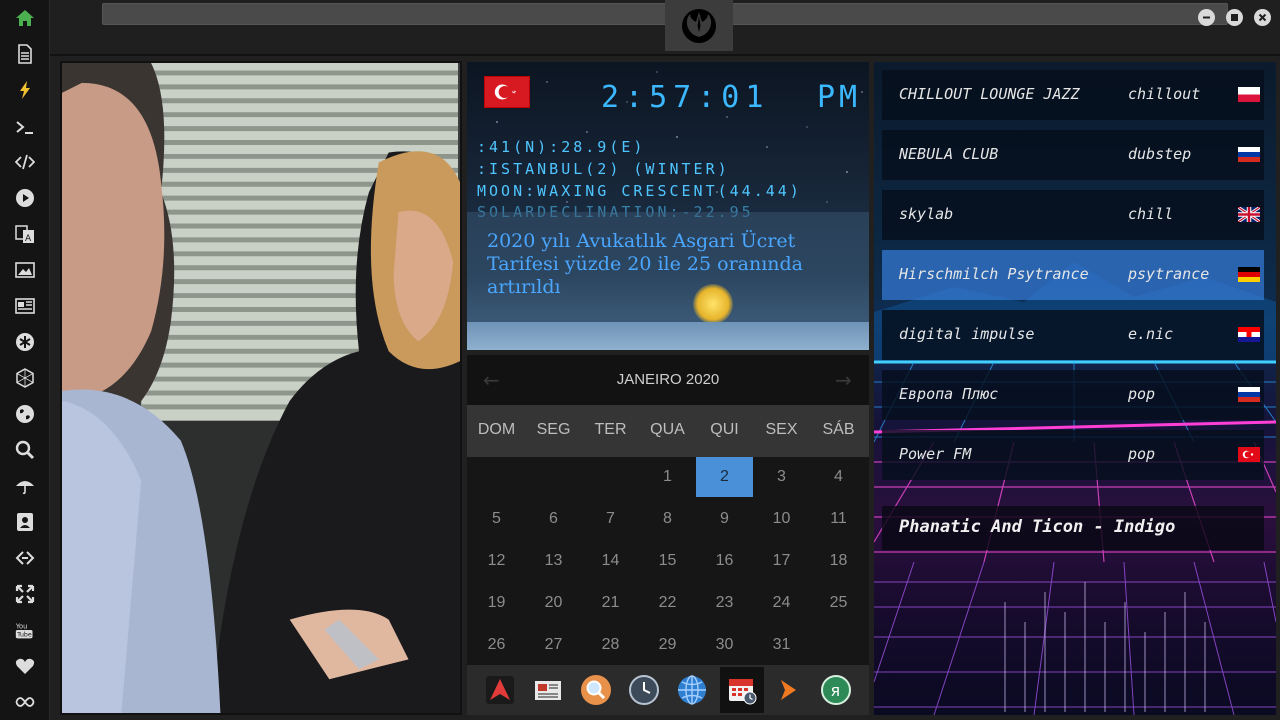 Image resolution: width=1280 pixels, height=720 pixels. I want to click on umbrella-icon, so click(25, 486).